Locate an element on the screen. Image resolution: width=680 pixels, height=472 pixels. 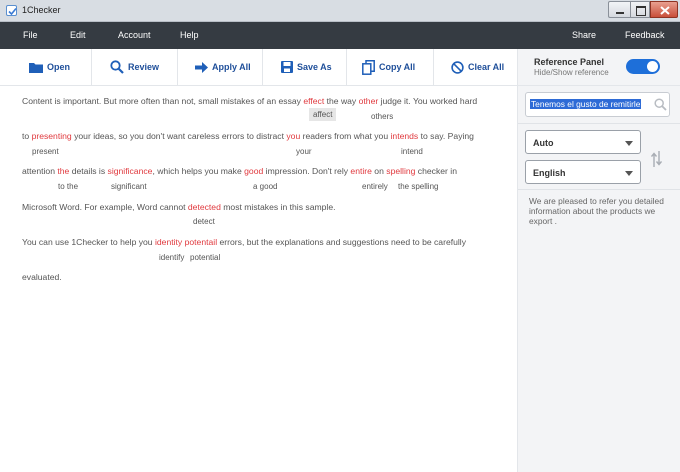
error-word: the is located at coordinates (63, 171).